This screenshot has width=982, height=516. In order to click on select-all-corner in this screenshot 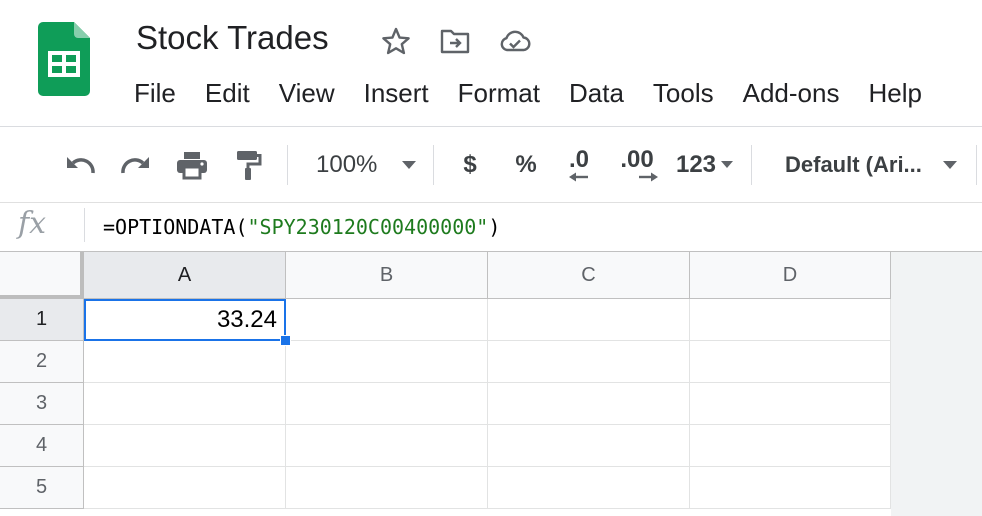, I will do `click(42, 275)`.